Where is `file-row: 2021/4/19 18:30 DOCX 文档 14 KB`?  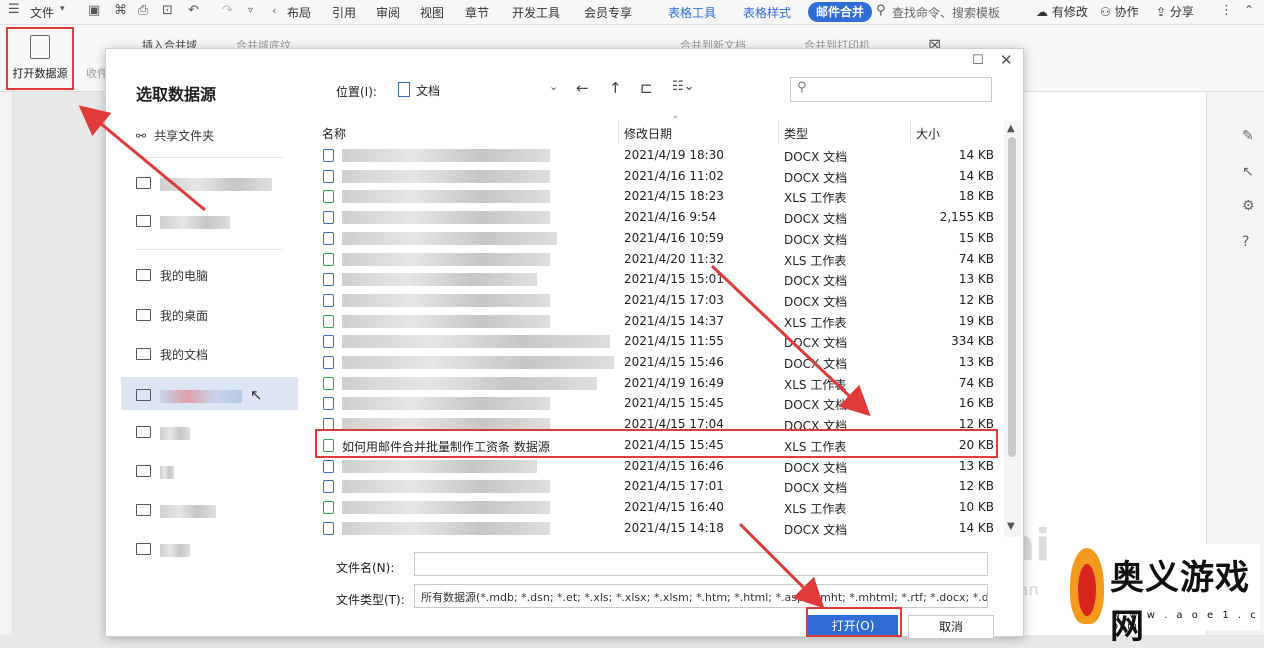
file-row: 2021/4/19 18:30 DOCX 文档 14 KB is located at coordinates (661, 155).